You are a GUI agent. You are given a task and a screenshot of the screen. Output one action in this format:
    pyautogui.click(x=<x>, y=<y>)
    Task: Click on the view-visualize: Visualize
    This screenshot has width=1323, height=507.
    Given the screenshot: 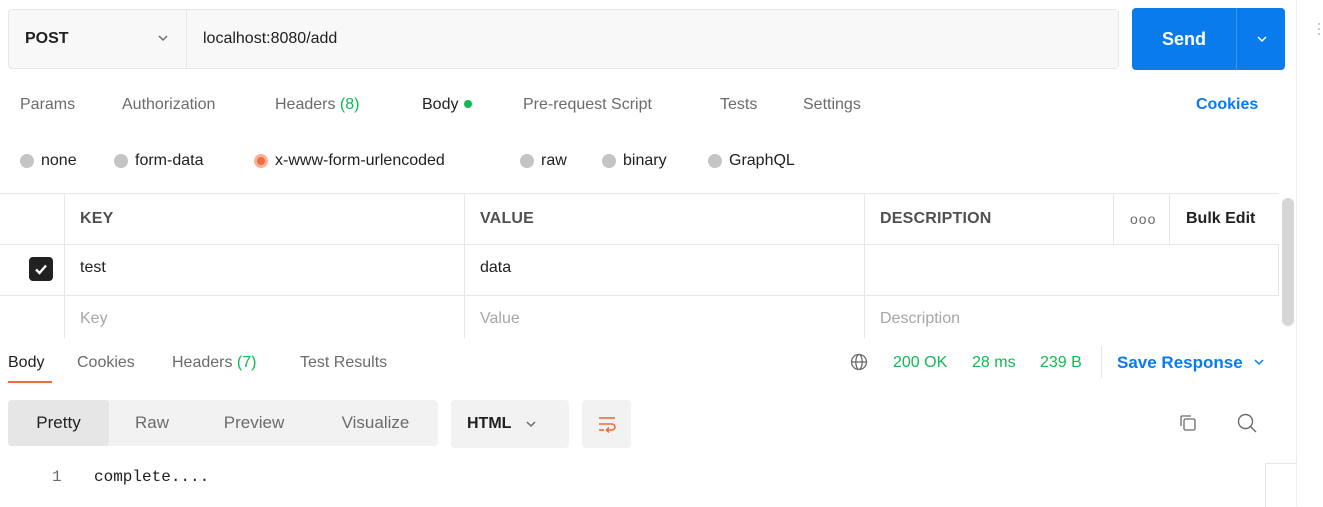 What is the action you would take?
    pyautogui.click(x=375, y=423)
    